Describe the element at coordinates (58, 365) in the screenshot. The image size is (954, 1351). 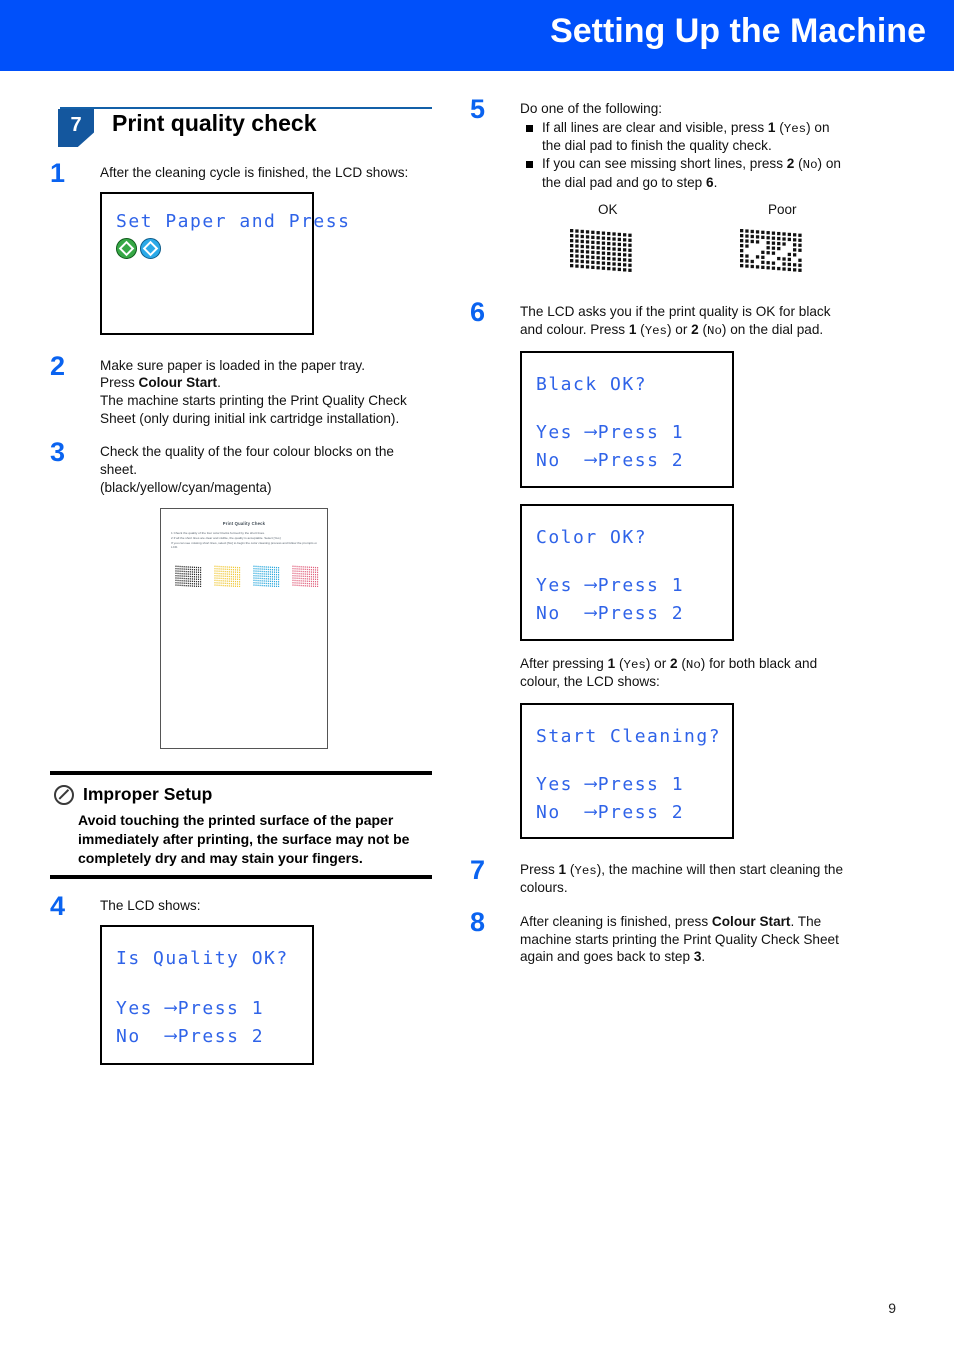
I see `step-2-number: 2` at that location.